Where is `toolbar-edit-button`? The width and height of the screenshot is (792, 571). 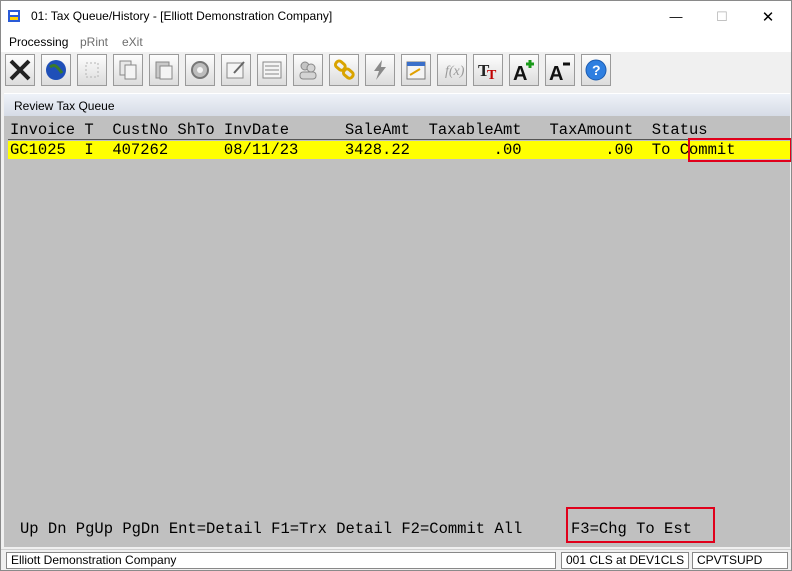
toolbar-edit-button is located at coordinates (236, 70).